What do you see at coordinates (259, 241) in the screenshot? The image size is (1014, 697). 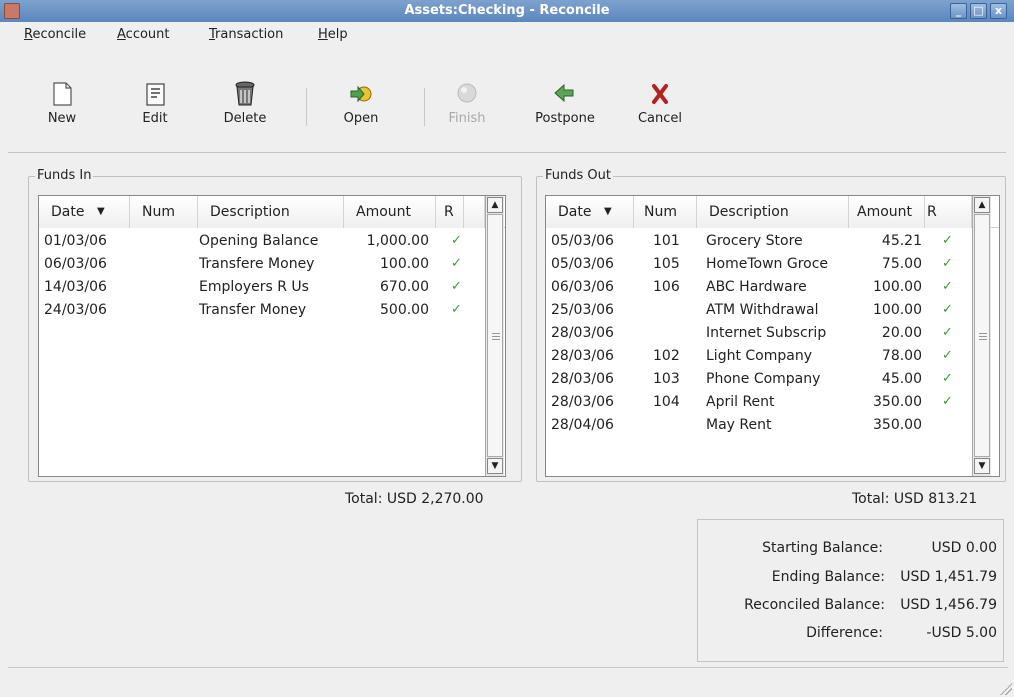 I see `description-cell: Opening Balance` at bounding box center [259, 241].